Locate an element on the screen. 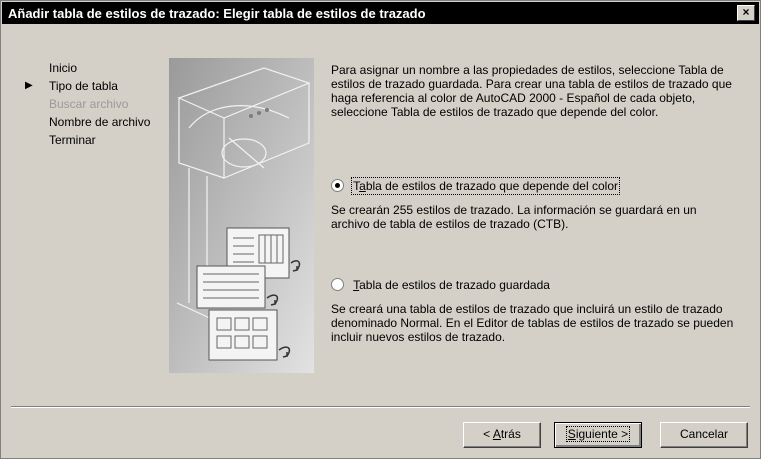 Image resolution: width=761 pixels, height=459 pixels. step-label: Terminar is located at coordinates (72, 140).